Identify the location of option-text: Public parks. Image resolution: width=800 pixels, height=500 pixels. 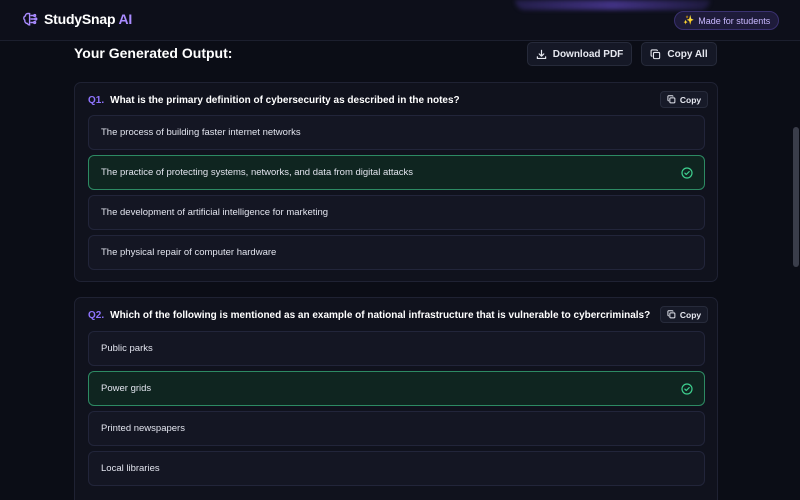
(127, 348).